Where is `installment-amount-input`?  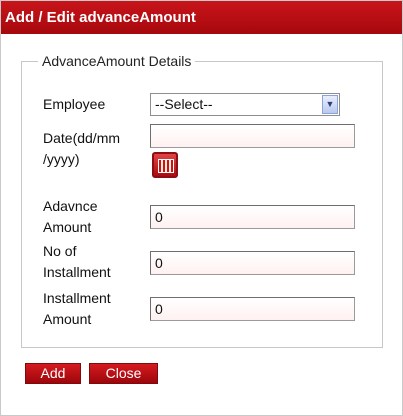
installment-amount-input is located at coordinates (252, 309).